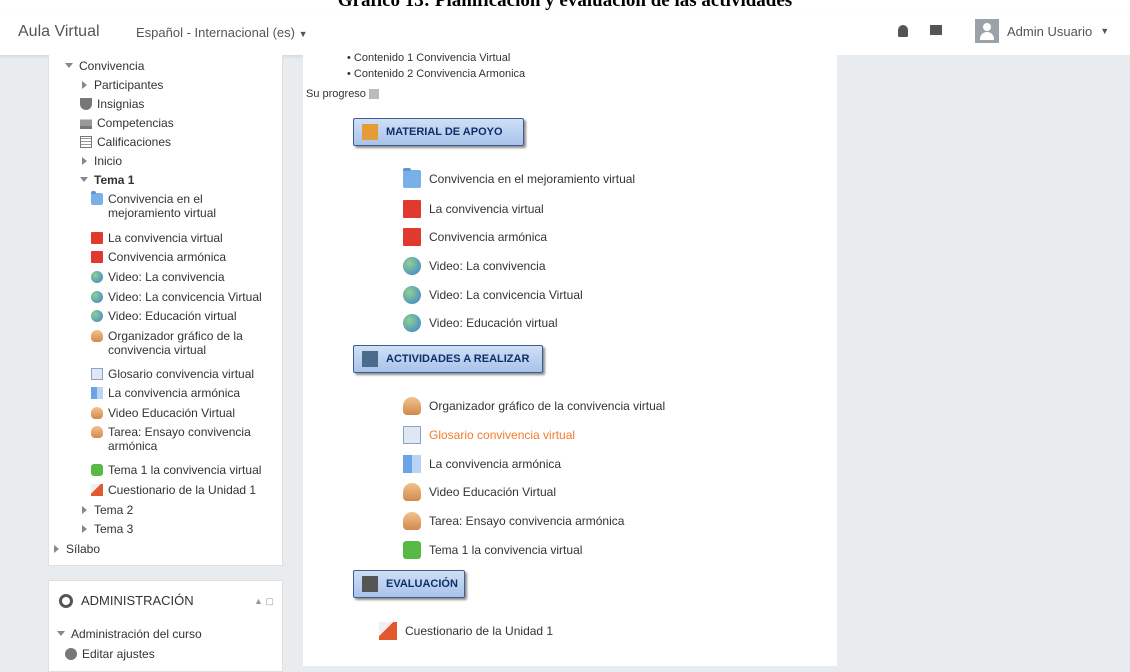 The height and width of the screenshot is (672, 1130). What do you see at coordinates (936, 30) in the screenshot?
I see `messages-icon` at bounding box center [936, 30].